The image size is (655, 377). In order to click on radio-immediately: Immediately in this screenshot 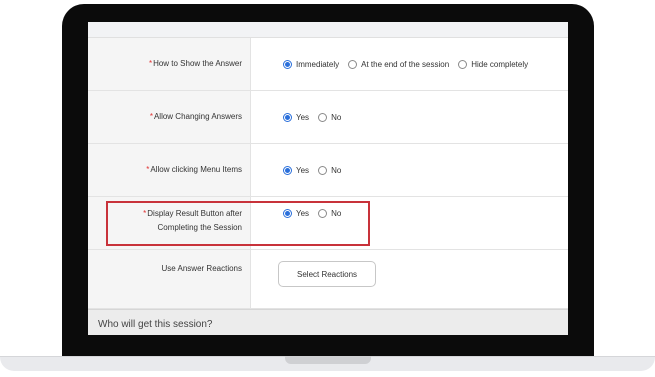, I will do `click(311, 64)`.